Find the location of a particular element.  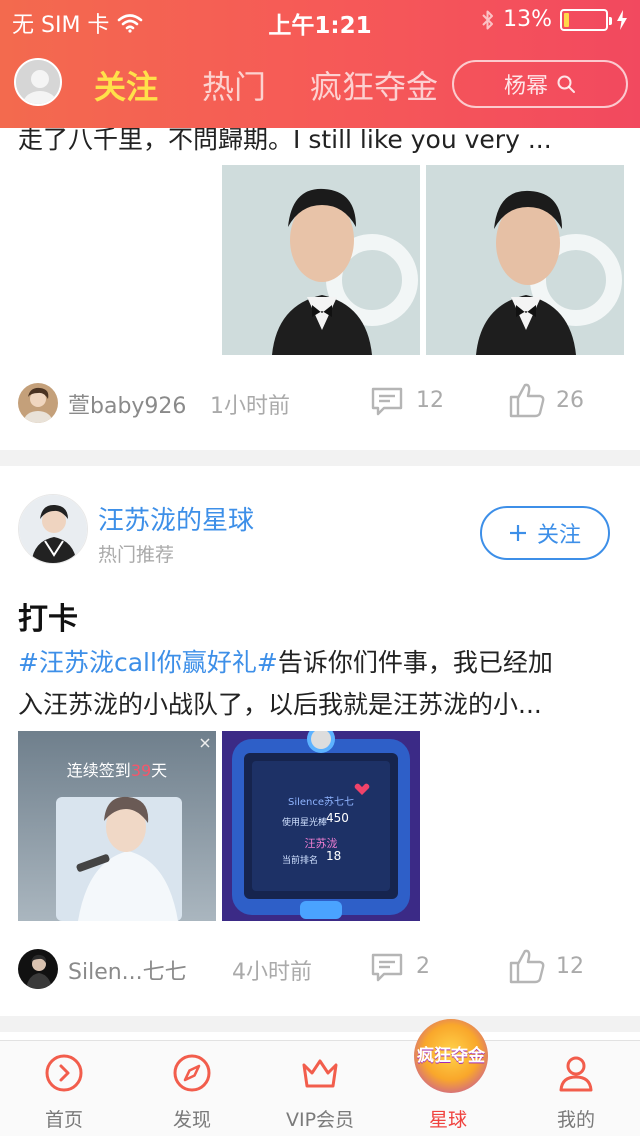

user-avatar is located at coordinates (38, 82).